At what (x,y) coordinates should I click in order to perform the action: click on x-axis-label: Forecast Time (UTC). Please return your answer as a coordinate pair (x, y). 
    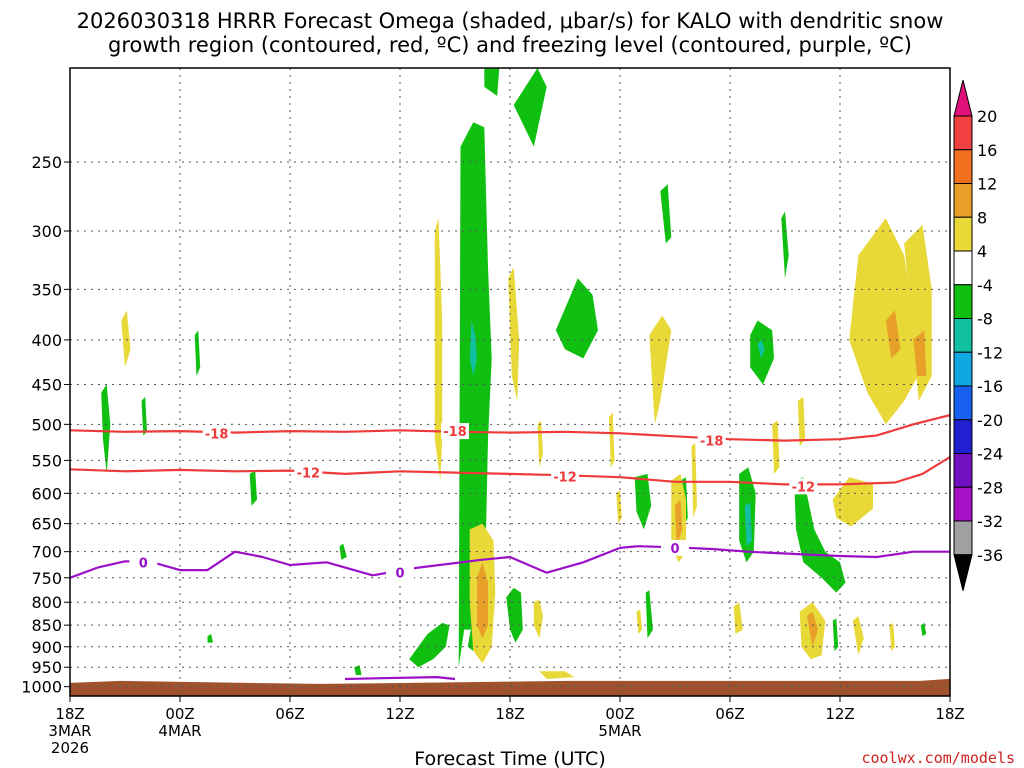
    Looking at the image, I should click on (509, 758).